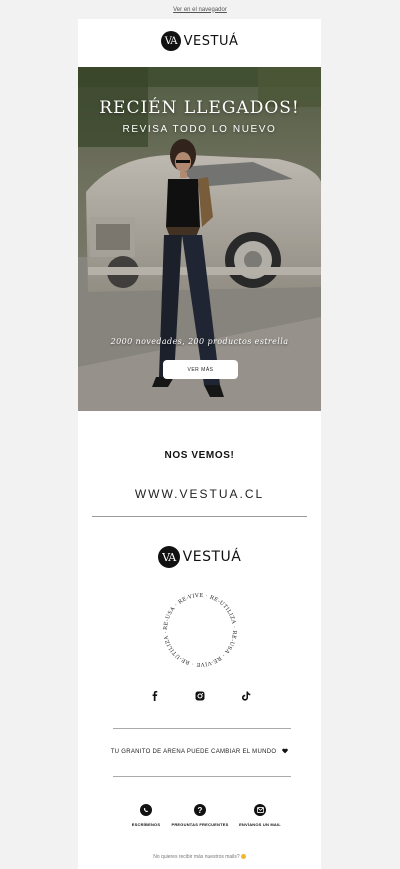  What do you see at coordinates (260, 824) in the screenshot?
I see `contact-label: ENVÍANOS UN MAIL` at bounding box center [260, 824].